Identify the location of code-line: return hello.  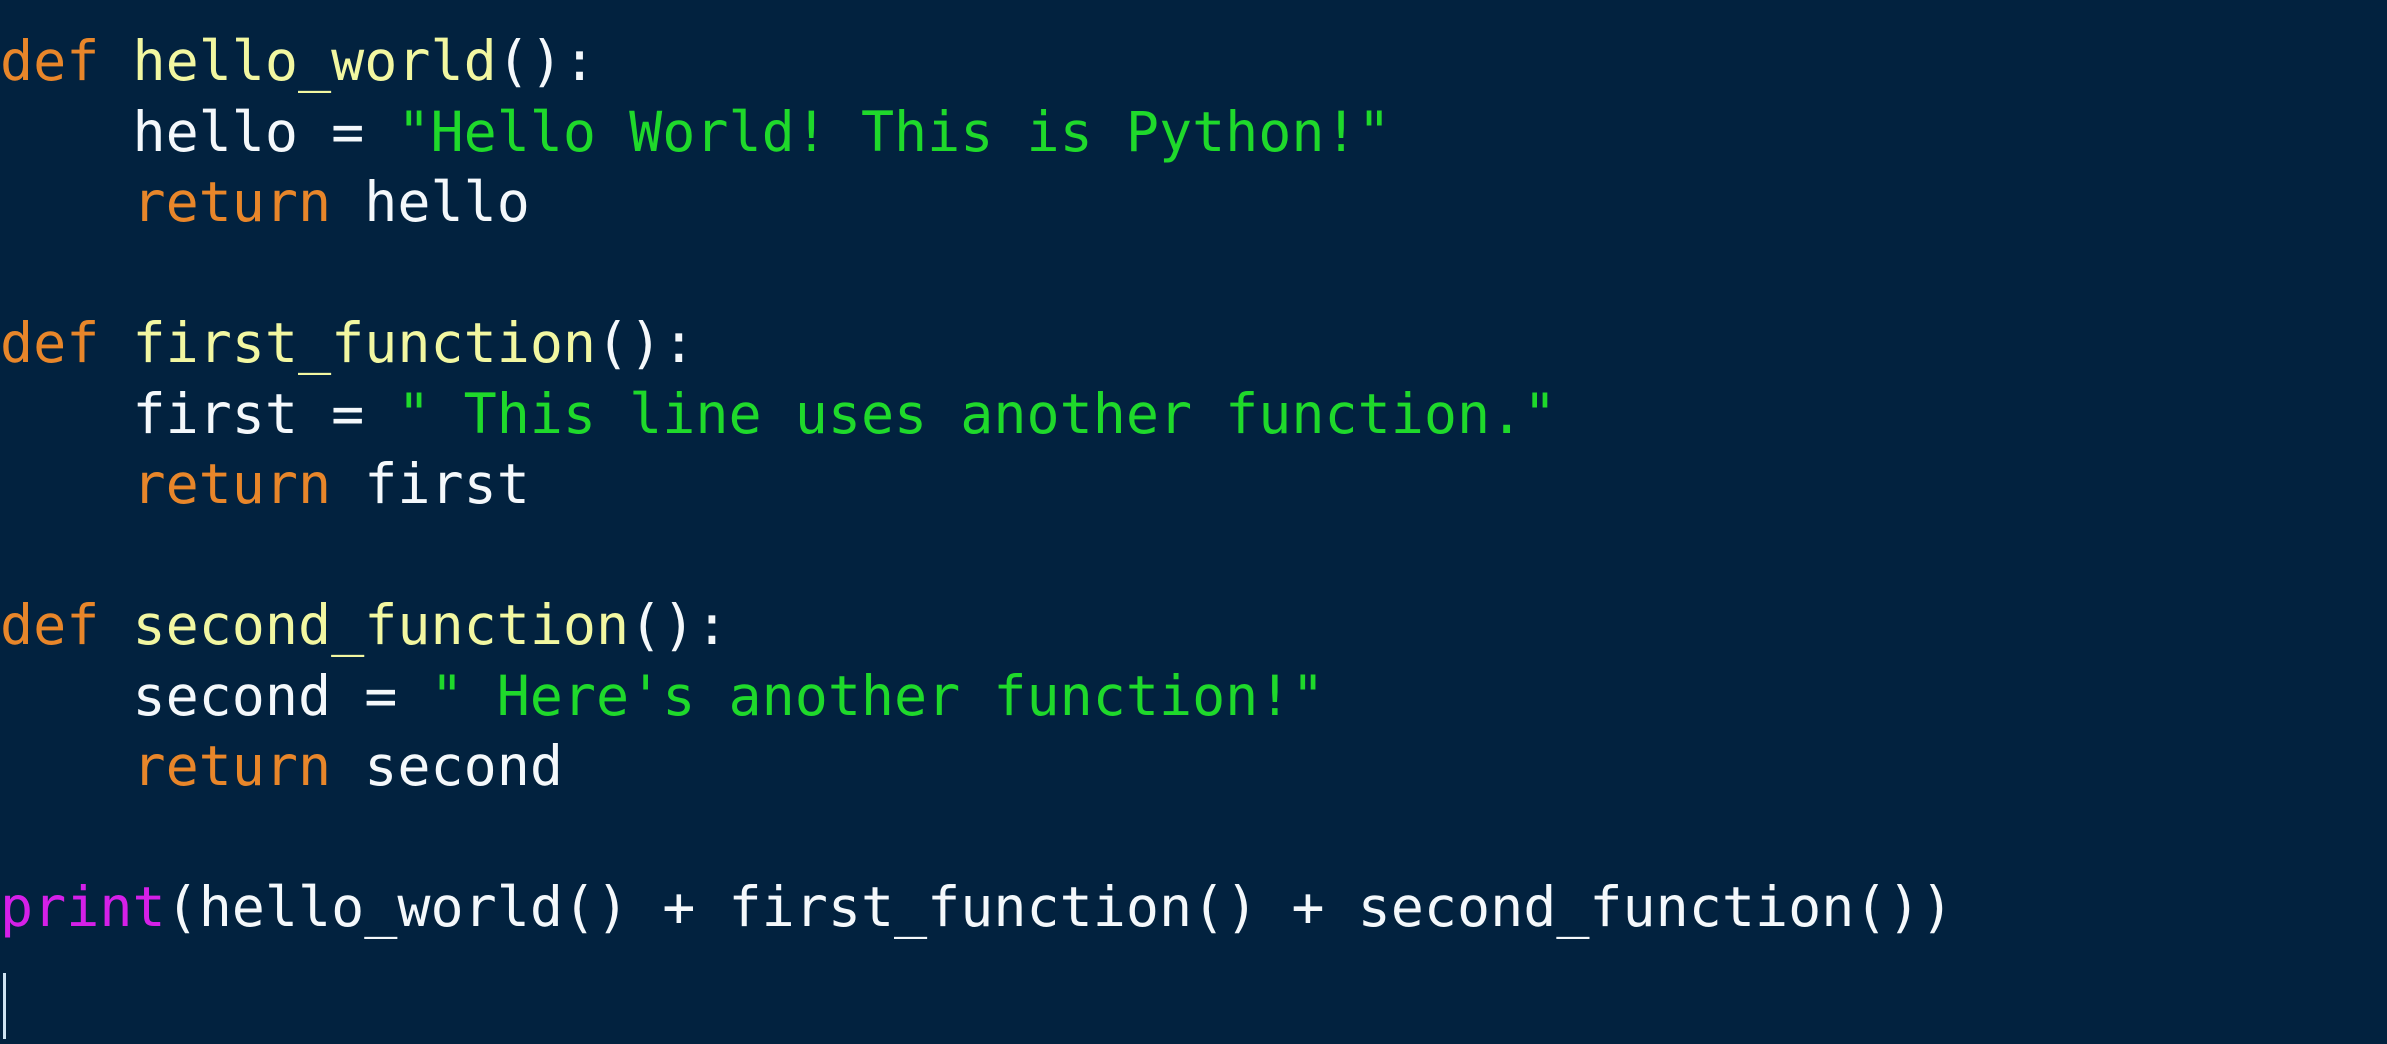
(1193, 202).